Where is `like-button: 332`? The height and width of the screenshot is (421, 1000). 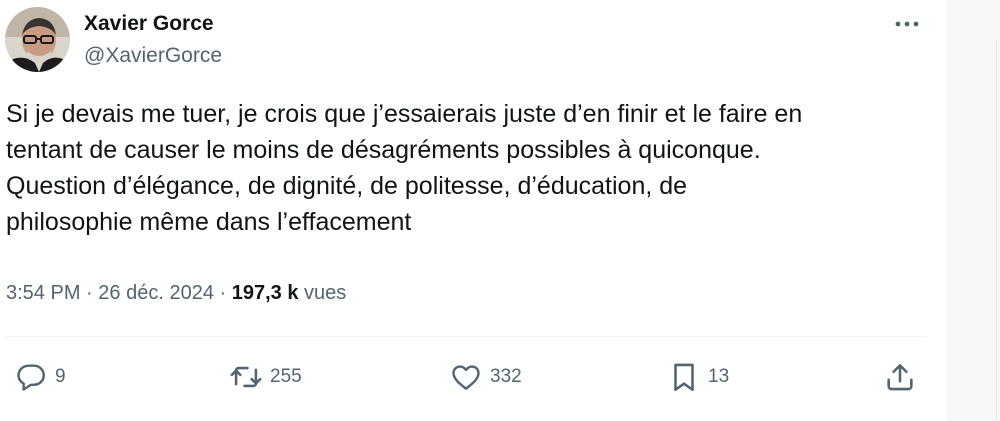 like-button: 332 is located at coordinates (485, 377).